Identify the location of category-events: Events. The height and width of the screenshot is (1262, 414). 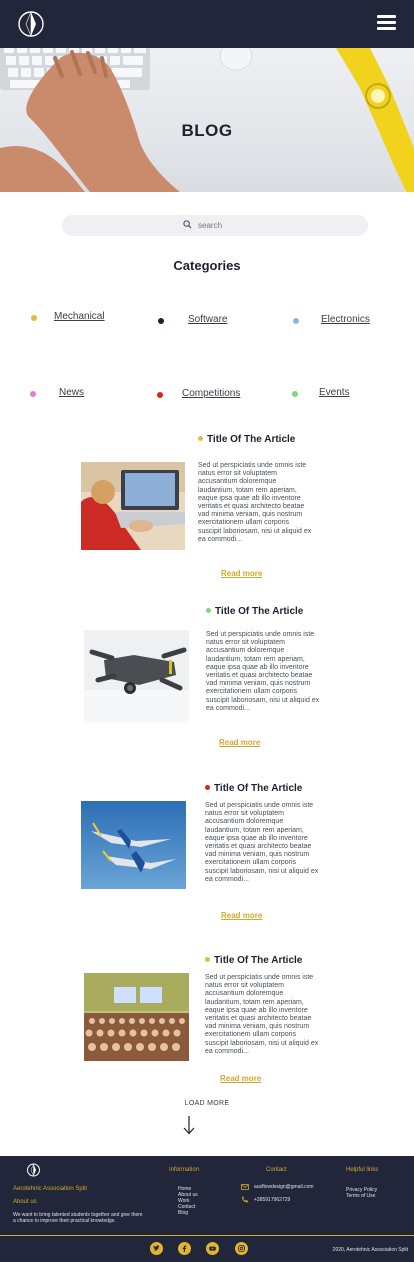
(337, 395).